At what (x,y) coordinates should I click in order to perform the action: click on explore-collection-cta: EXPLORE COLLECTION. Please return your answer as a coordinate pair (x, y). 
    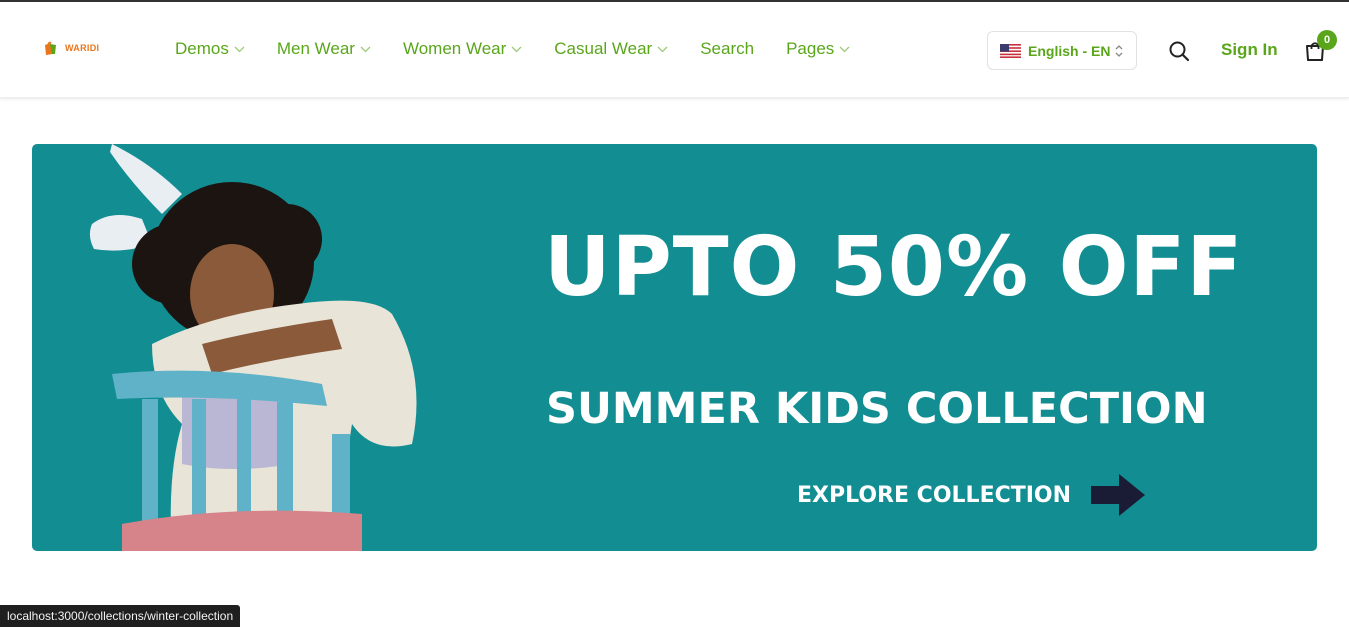
    Looking at the image, I should click on (972, 495).